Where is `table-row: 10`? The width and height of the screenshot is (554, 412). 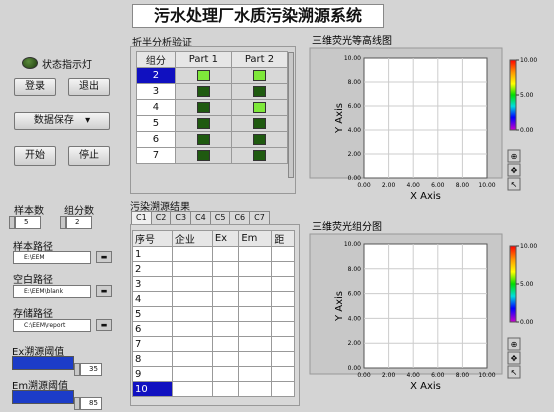 table-row: 10 is located at coordinates (213, 389).